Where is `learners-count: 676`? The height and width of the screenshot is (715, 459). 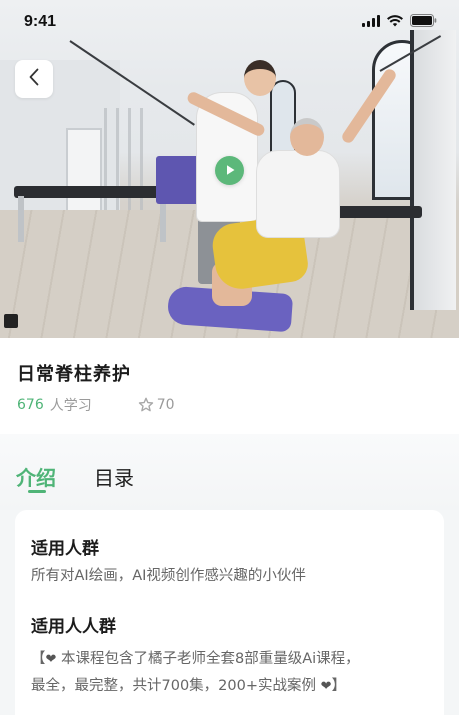
learners-count: 676 is located at coordinates (30, 405).